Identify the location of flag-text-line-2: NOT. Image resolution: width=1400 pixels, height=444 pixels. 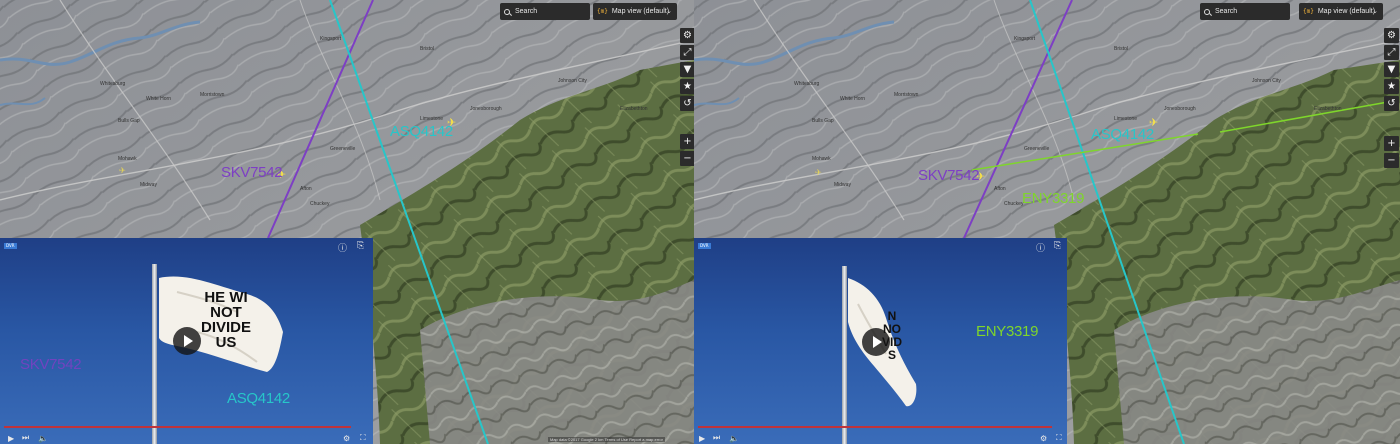
(226, 312).